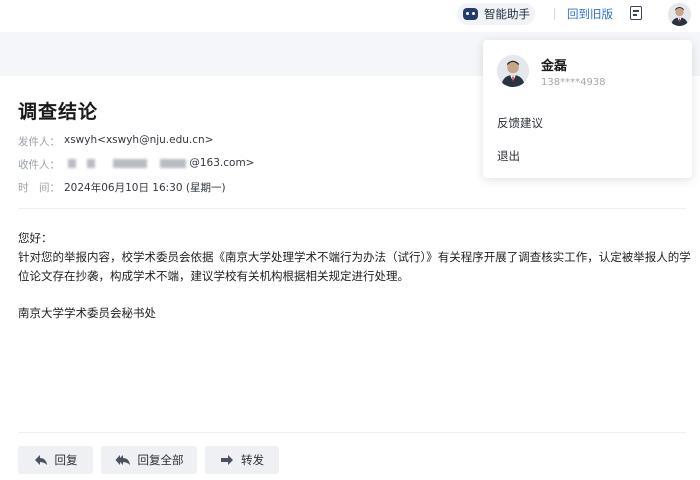 This screenshot has height=480, width=700. I want to click on logout-menu-item: 退出, so click(508, 156).